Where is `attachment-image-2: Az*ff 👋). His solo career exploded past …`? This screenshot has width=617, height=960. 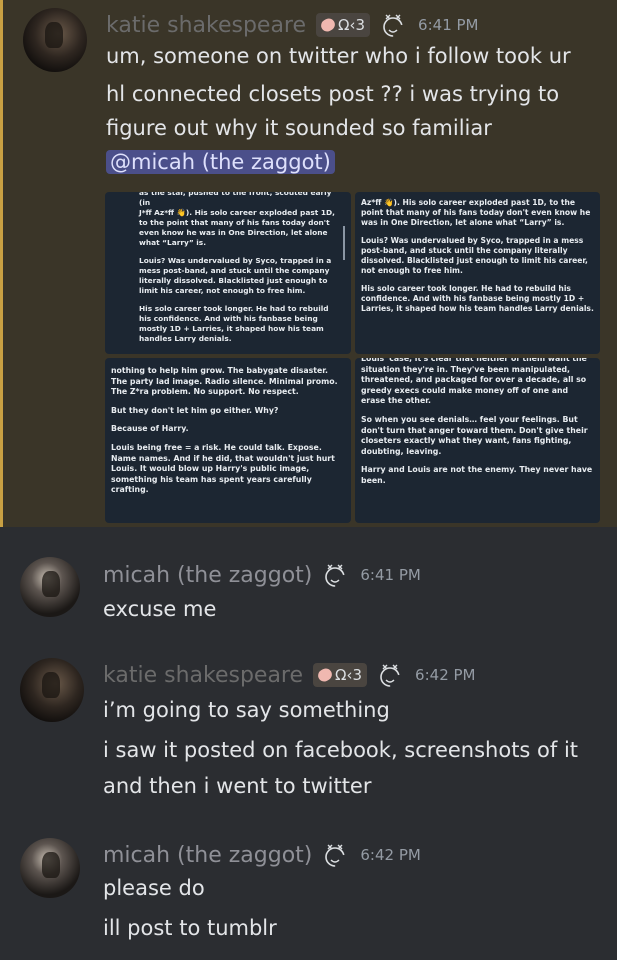 attachment-image-2: Az*ff 👋). His solo career exploded past … is located at coordinates (477, 273).